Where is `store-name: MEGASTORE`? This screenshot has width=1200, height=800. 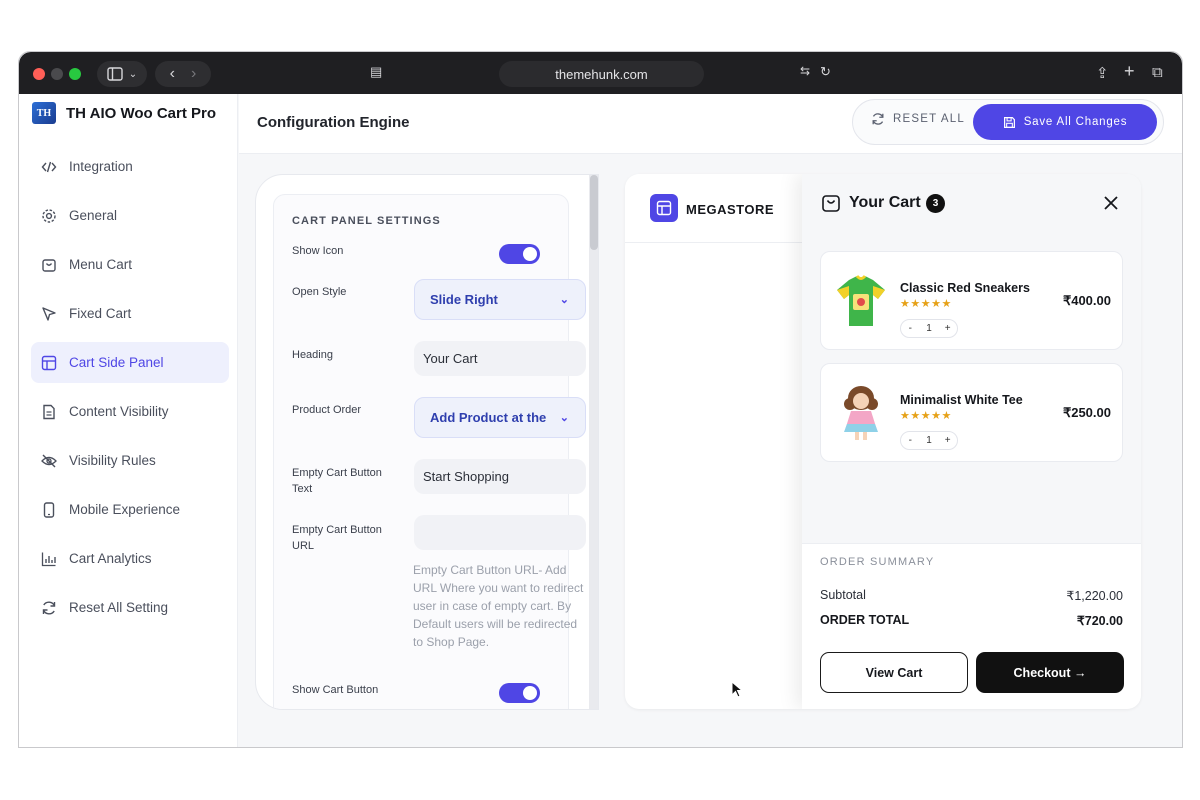 store-name: MEGASTORE is located at coordinates (730, 209).